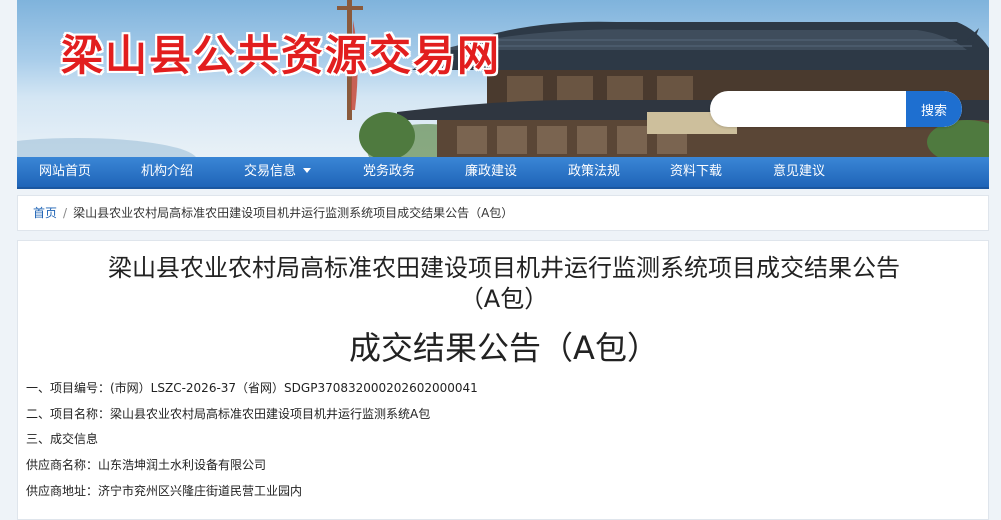 Image resolution: width=1001 pixels, height=520 pixels. Describe the element at coordinates (491, 172) in the screenshot. I see `nav-item-integrity: 廉政建设` at that location.